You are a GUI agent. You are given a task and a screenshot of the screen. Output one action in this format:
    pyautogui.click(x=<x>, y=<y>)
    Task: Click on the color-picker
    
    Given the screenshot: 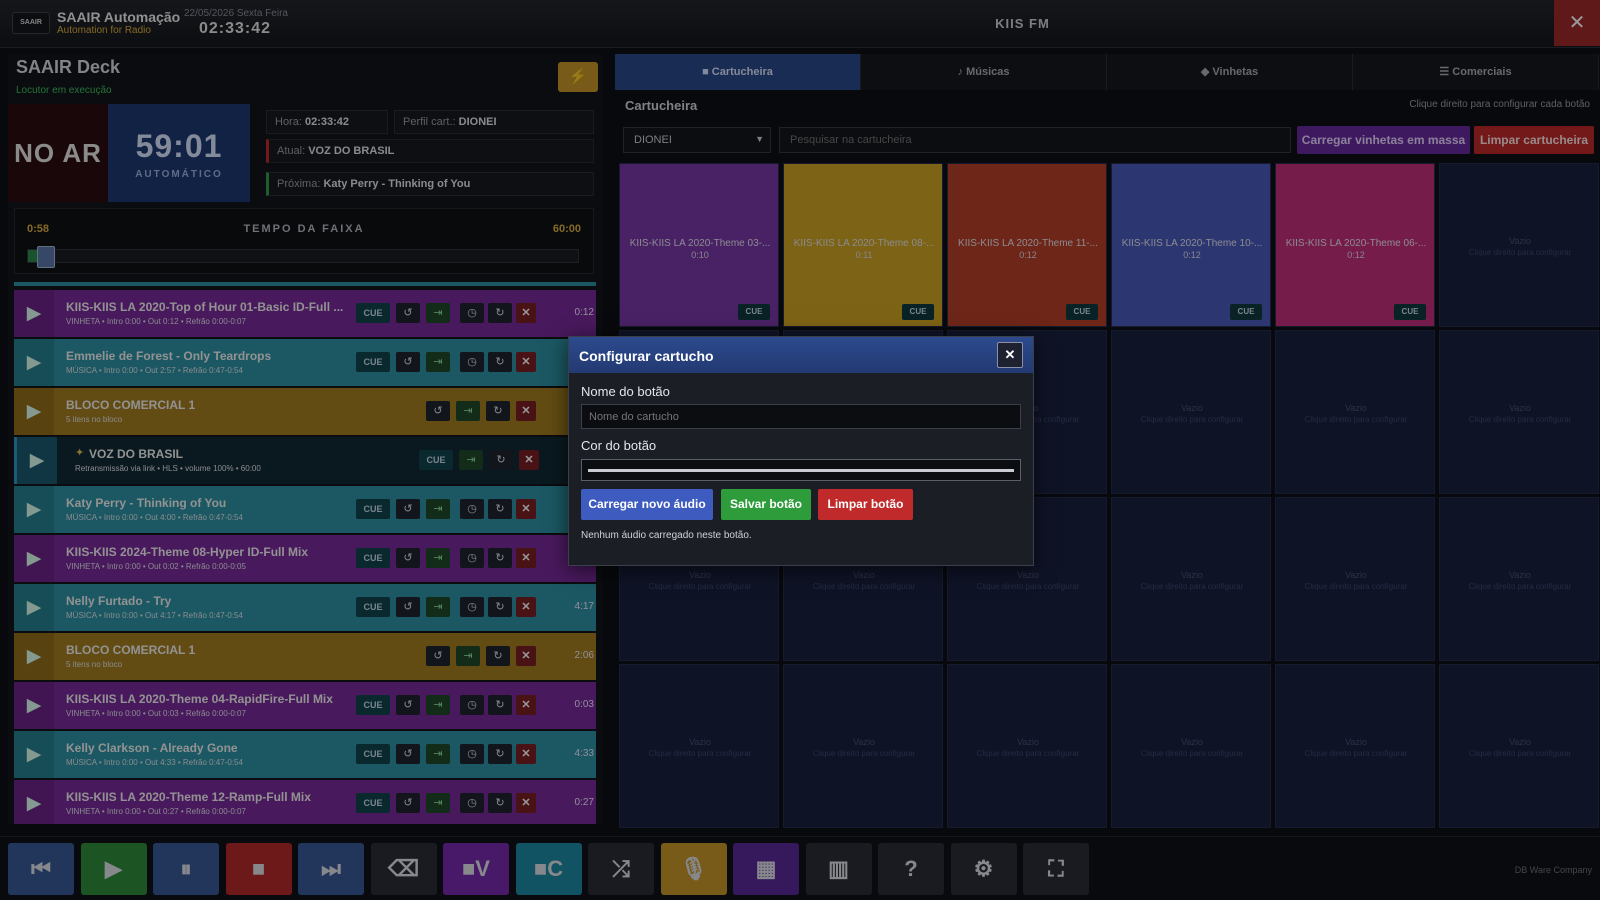 What is the action you would take?
    pyautogui.click(x=801, y=470)
    